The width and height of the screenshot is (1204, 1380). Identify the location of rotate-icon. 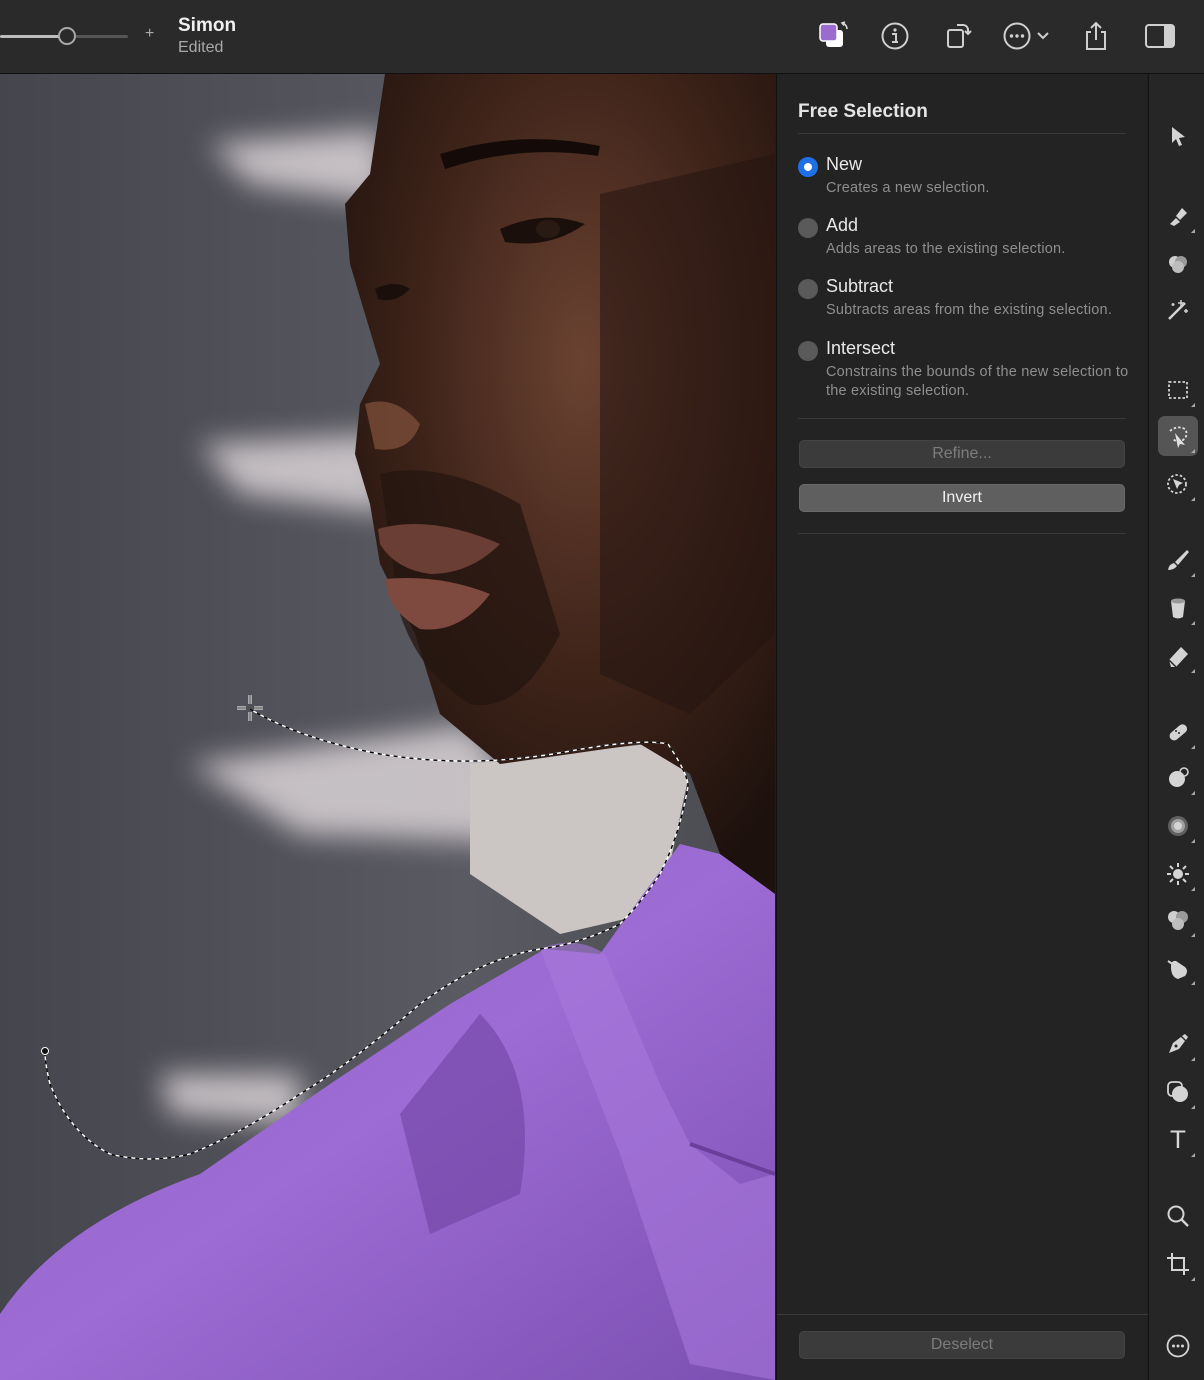
(959, 36).